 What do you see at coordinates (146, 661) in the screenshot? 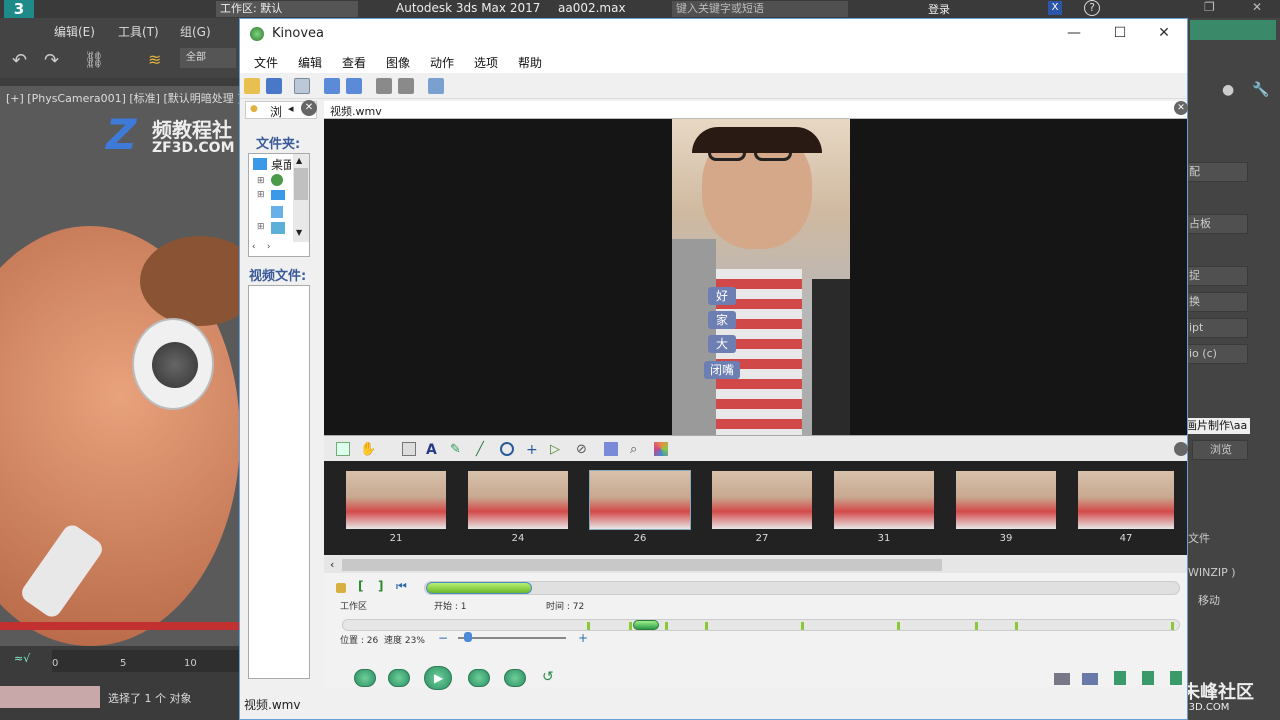
I see `timeline-track` at bounding box center [146, 661].